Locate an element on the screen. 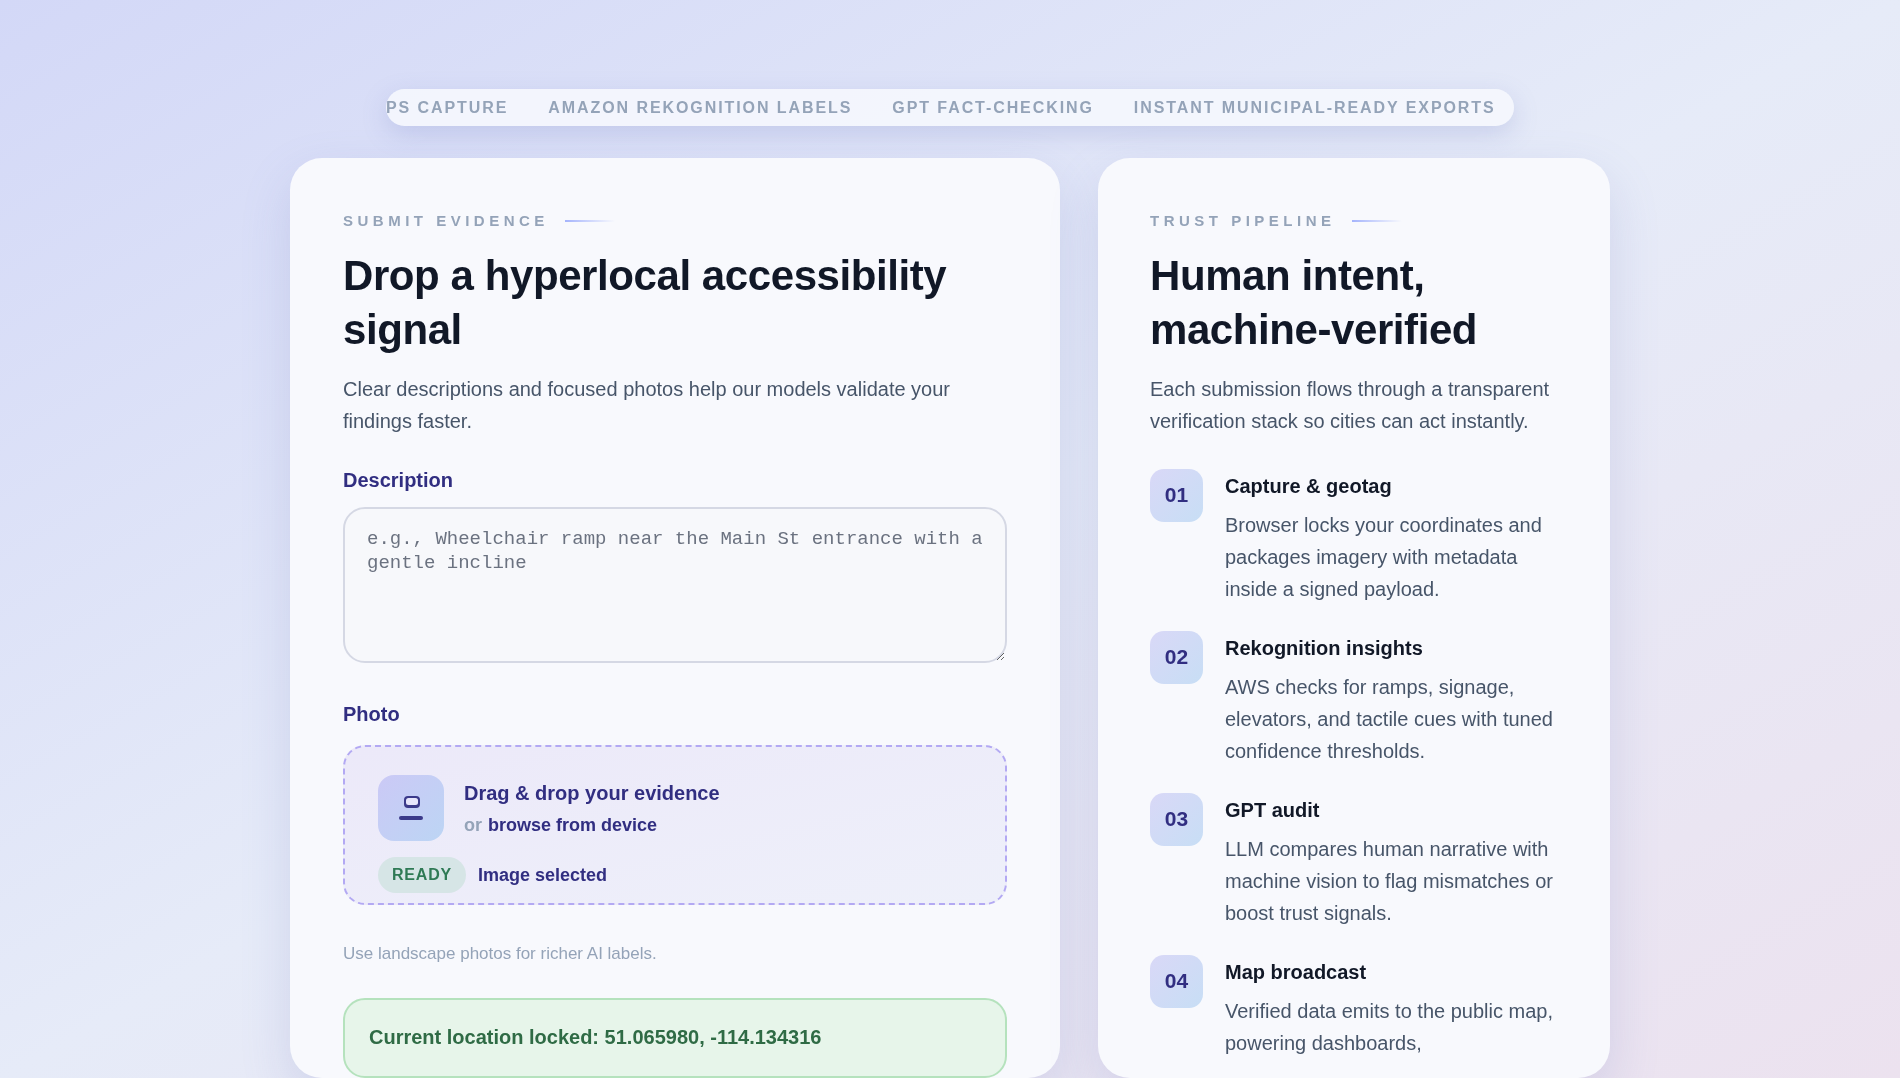 This screenshot has width=1900, height=1078. section-eyebrow: TRUST PIPELINE is located at coordinates (1243, 221).